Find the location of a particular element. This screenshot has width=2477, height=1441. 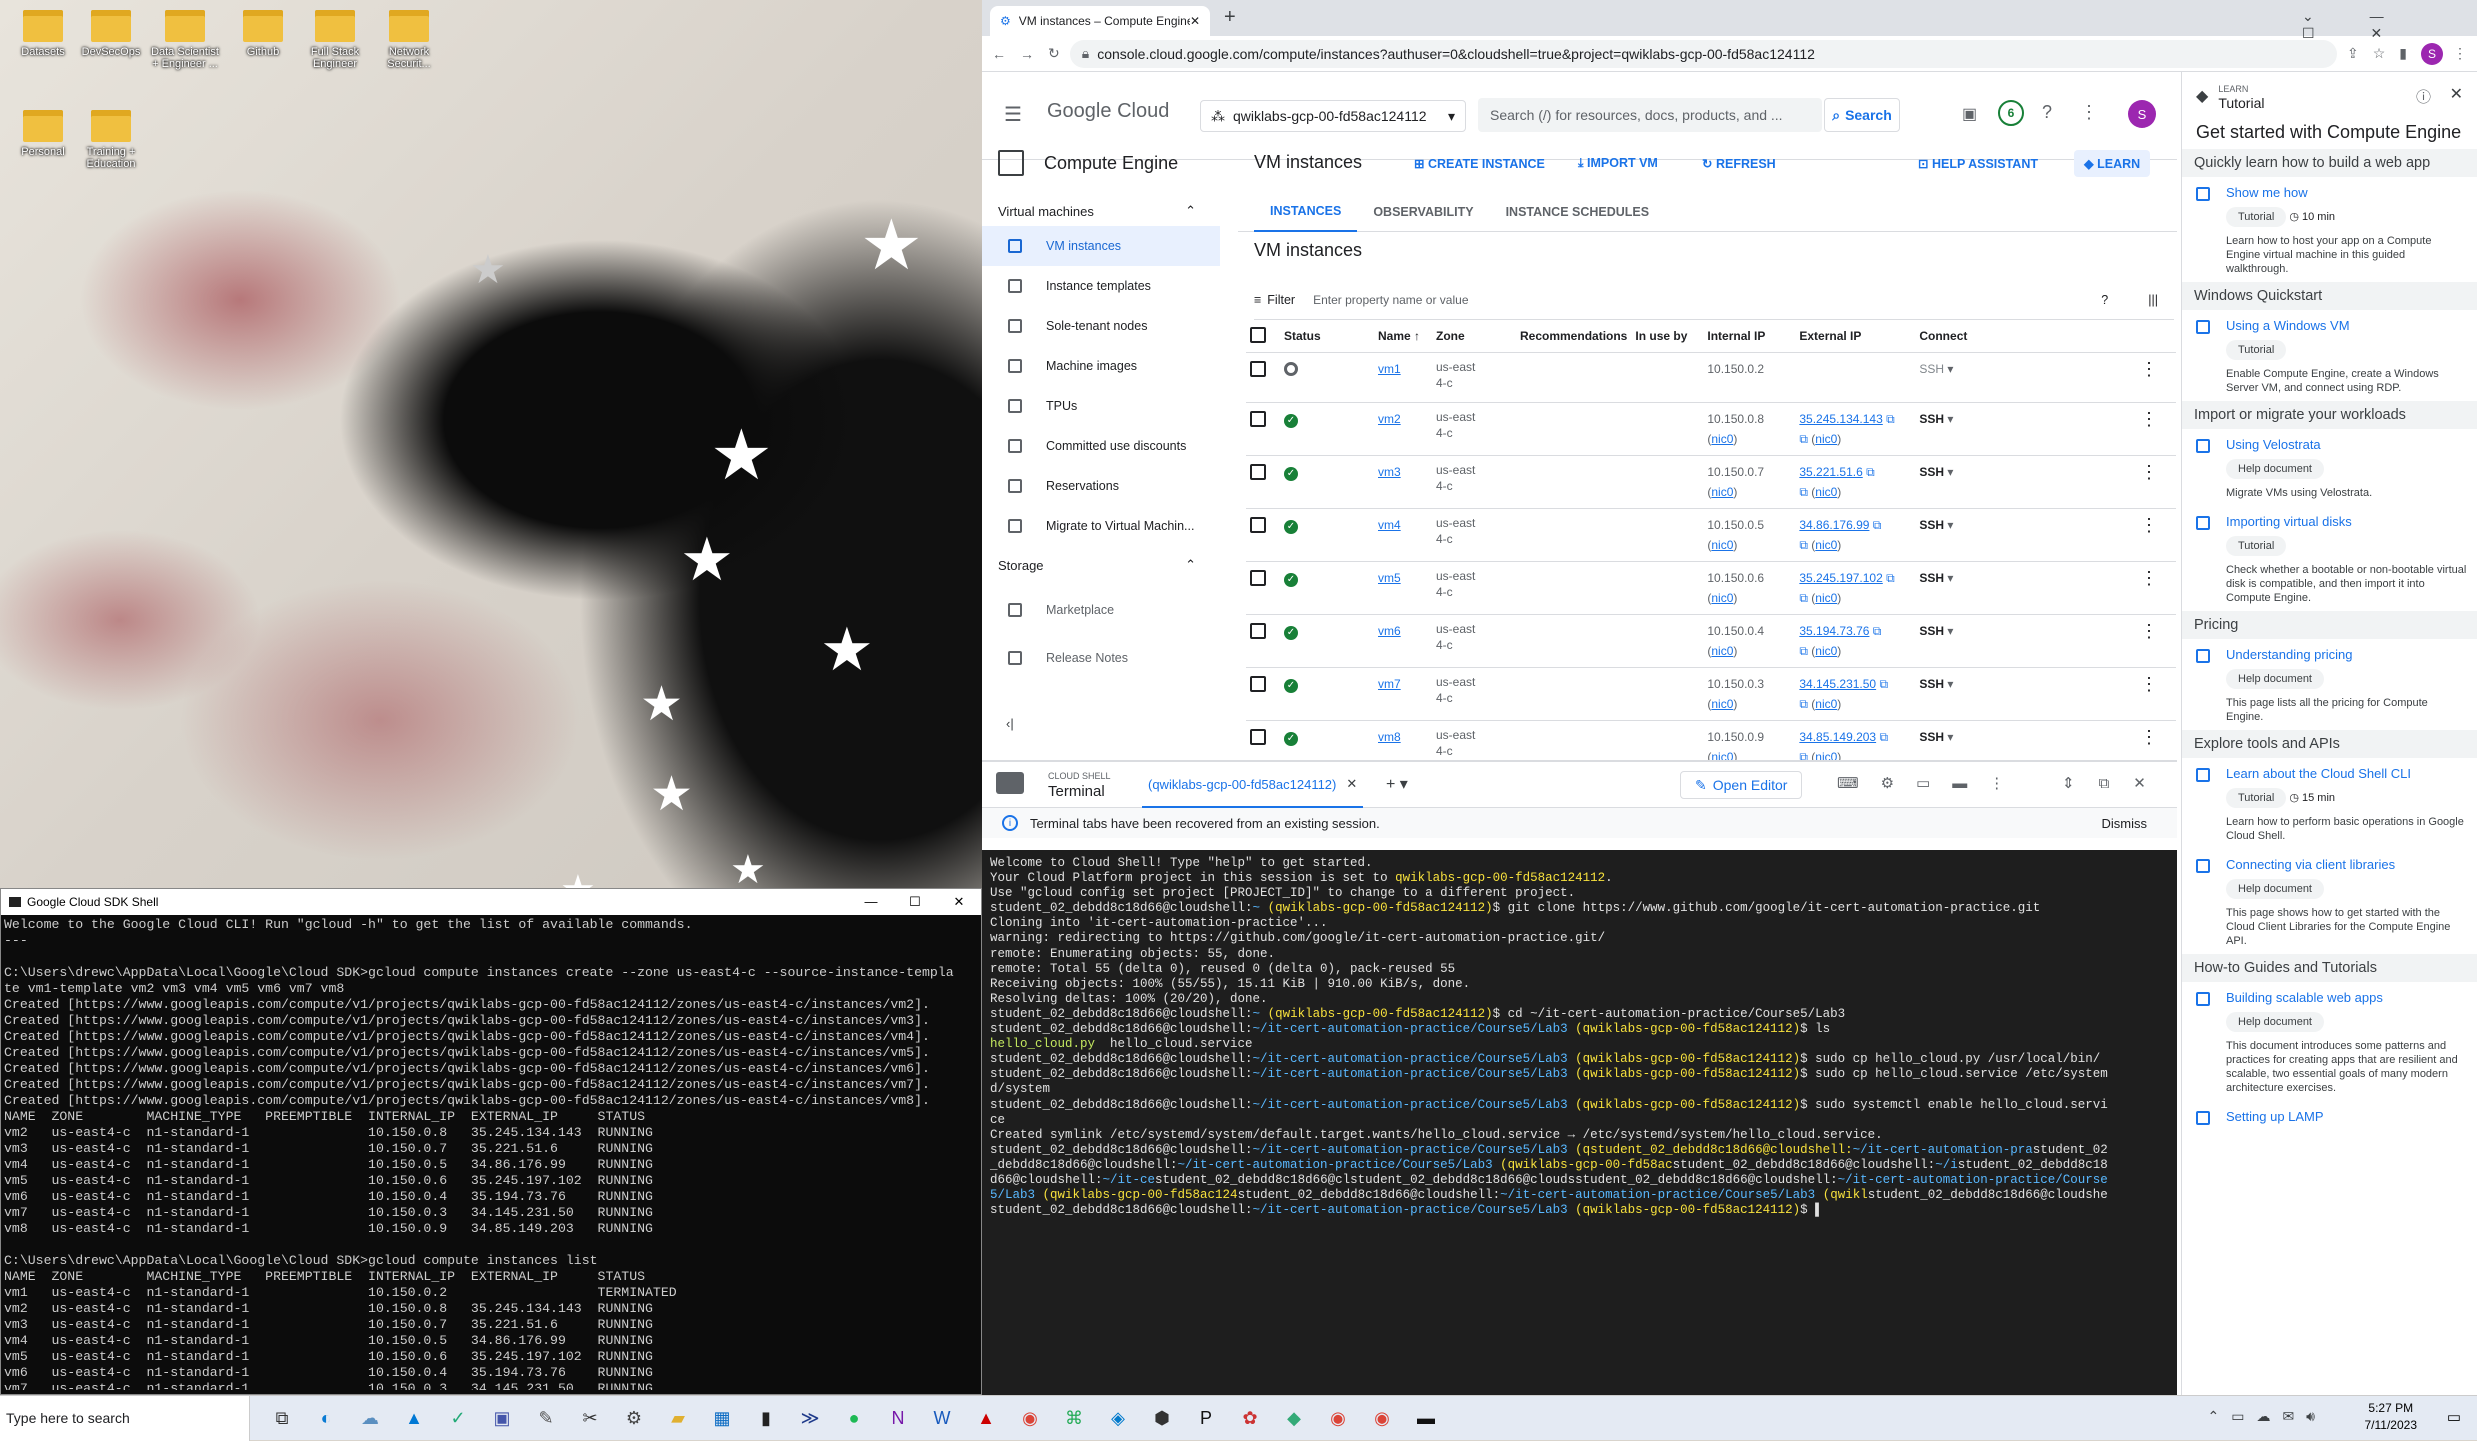

instance-name-link: vm8 is located at coordinates (1389, 737).